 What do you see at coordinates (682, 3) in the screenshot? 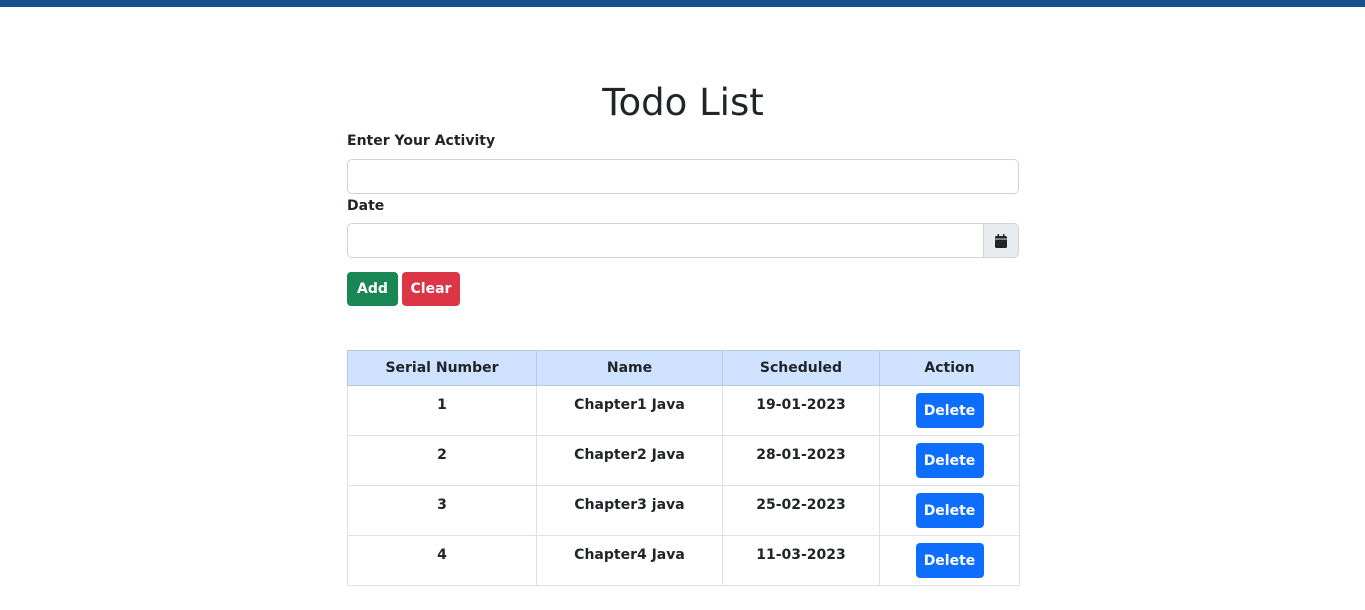
I see `top-strip` at bounding box center [682, 3].